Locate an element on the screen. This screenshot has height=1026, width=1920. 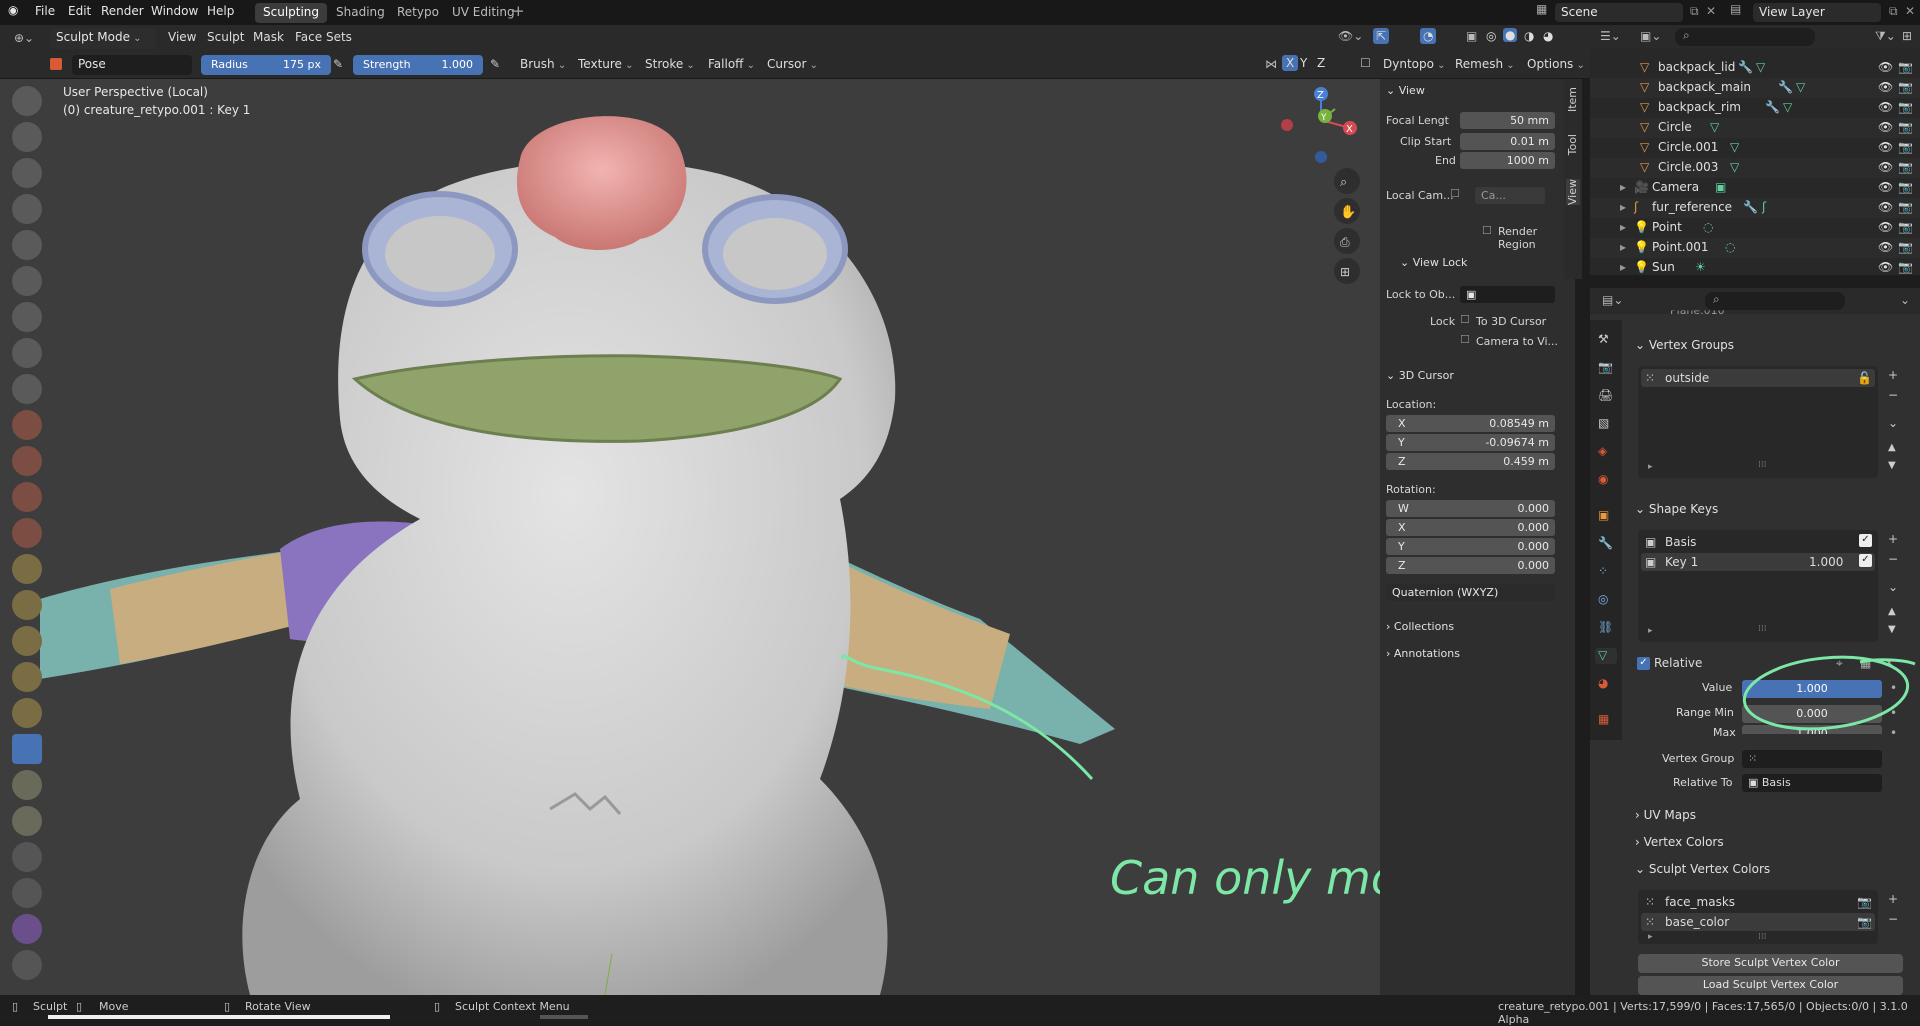
annotations-header: › Annotations is located at coordinates (1423, 653).